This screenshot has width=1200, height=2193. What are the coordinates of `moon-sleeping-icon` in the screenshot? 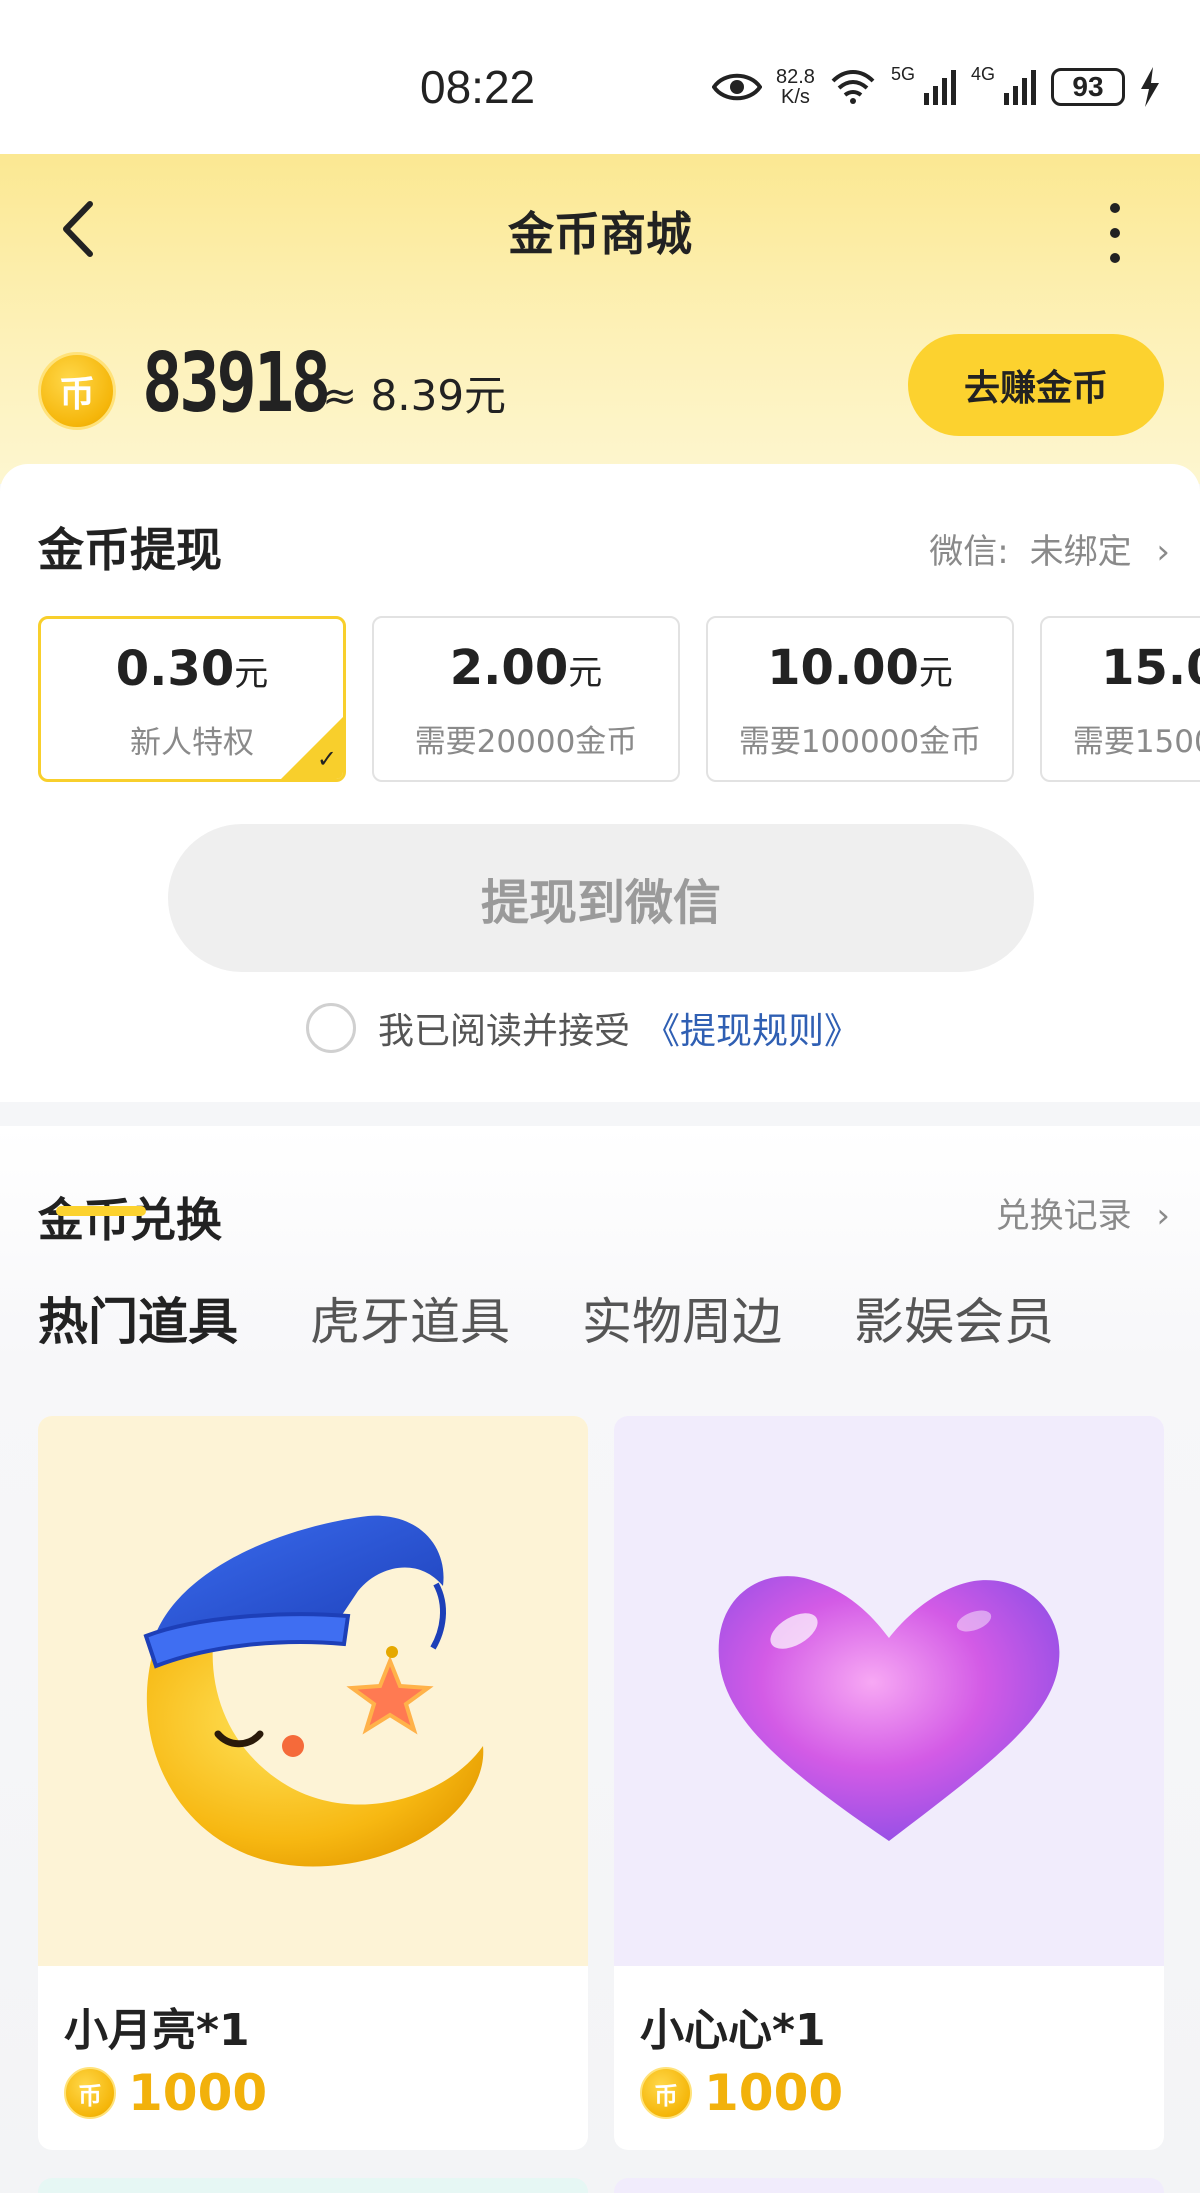 It's located at (313, 1691).